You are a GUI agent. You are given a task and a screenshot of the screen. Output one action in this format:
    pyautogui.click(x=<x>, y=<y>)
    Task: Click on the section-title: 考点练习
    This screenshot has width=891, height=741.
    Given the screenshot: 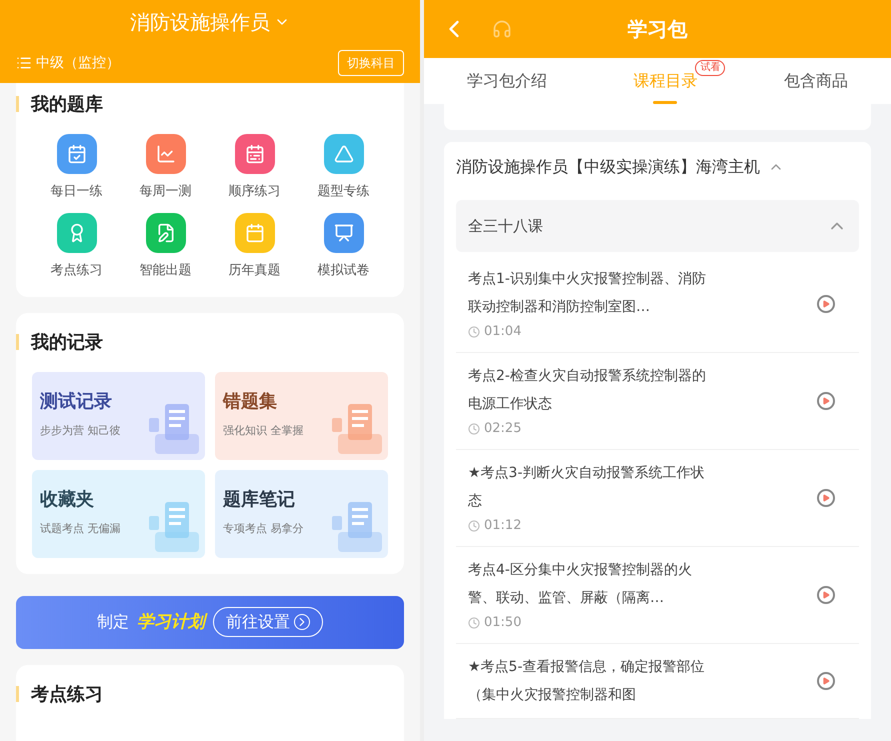 What is the action you would take?
    pyautogui.click(x=67, y=694)
    